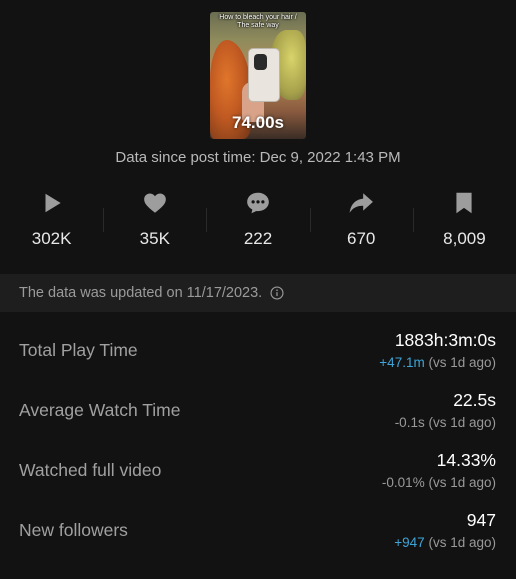 Image resolution: width=516 pixels, height=579 pixels. What do you see at coordinates (141, 293) in the screenshot?
I see `notice-text: The data was updated on 11/17/2023.` at bounding box center [141, 293].